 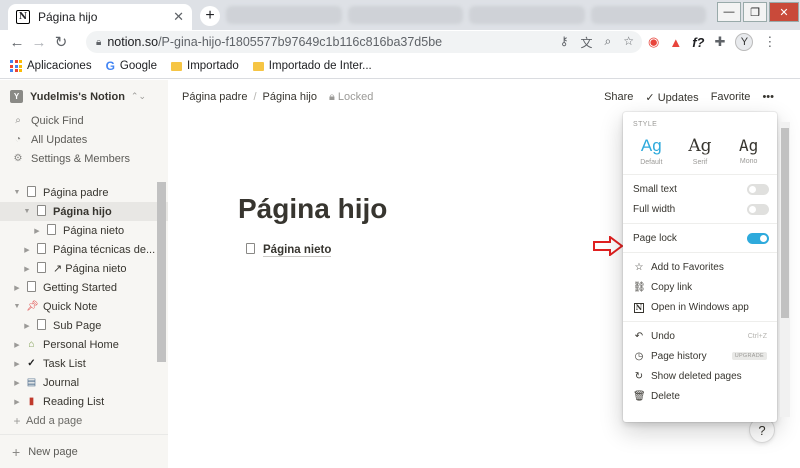 What do you see at coordinates (564, 42) in the screenshot?
I see `key-icon: ⚷` at bounding box center [564, 42].